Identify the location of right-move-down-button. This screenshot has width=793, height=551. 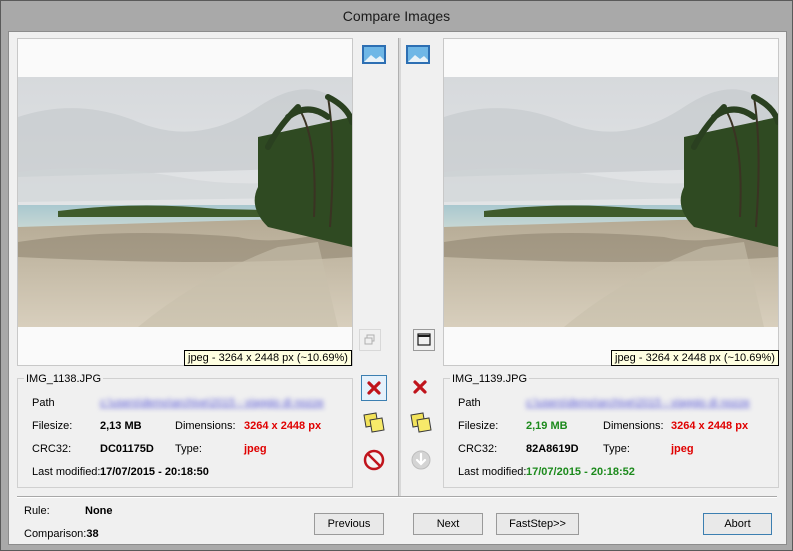
(421, 460).